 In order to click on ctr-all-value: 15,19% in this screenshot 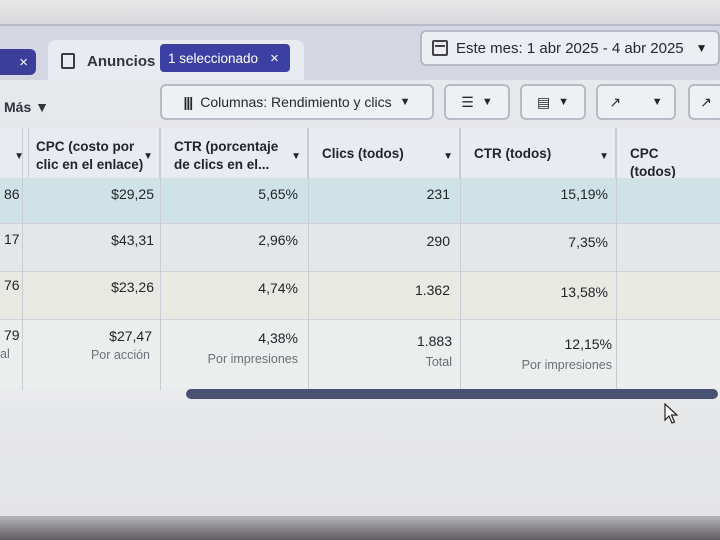, I will do `click(584, 194)`.